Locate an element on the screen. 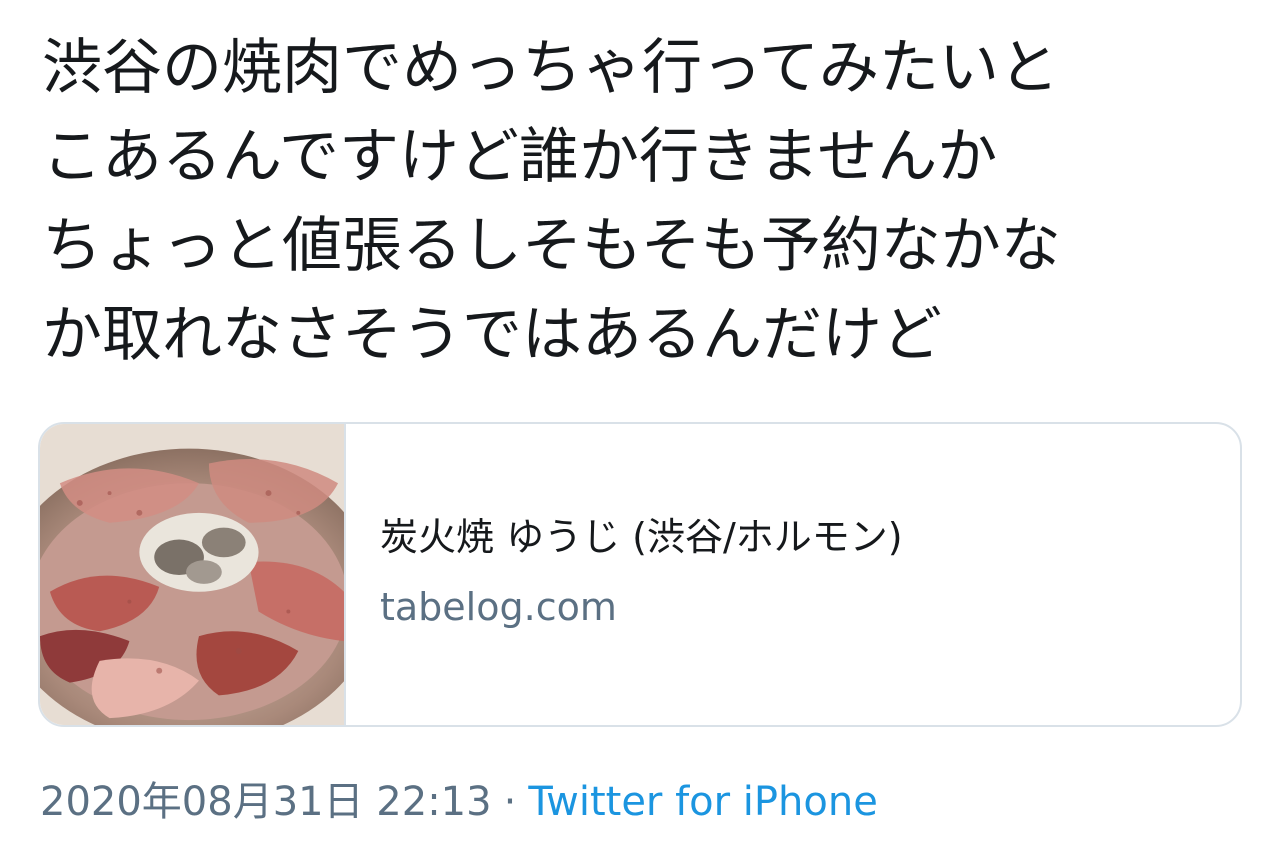 The width and height of the screenshot is (1280, 841). tweet-text-line: ちょっと値張るしそもそも予約なかな is located at coordinates (551, 246).